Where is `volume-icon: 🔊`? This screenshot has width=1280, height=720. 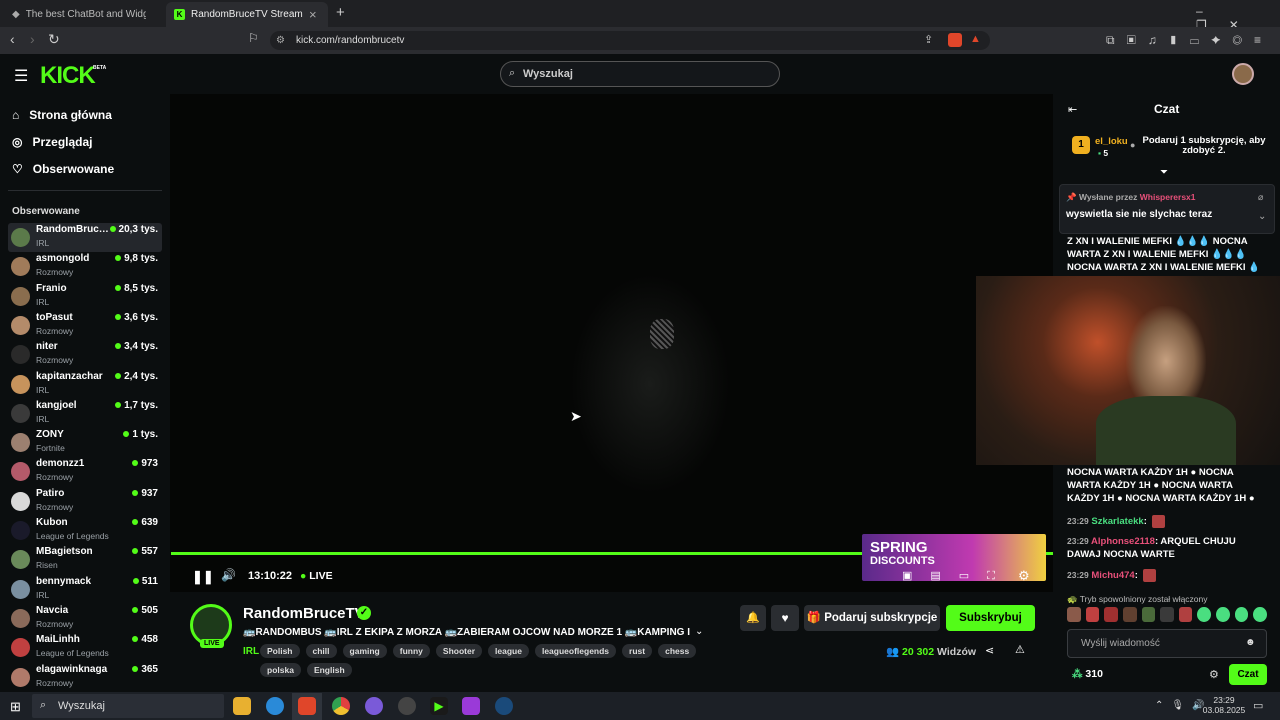 volume-icon: 🔊 is located at coordinates (228, 575).